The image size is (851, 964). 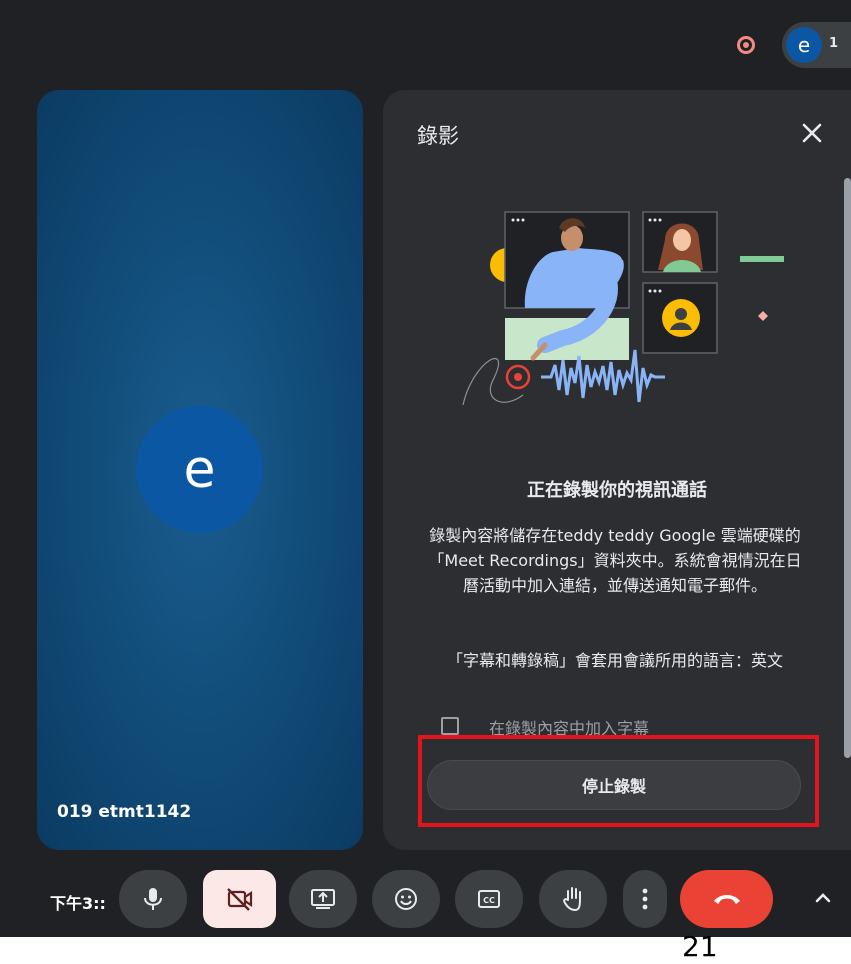 I want to click on people-button: e 1, so click(x=816, y=45).